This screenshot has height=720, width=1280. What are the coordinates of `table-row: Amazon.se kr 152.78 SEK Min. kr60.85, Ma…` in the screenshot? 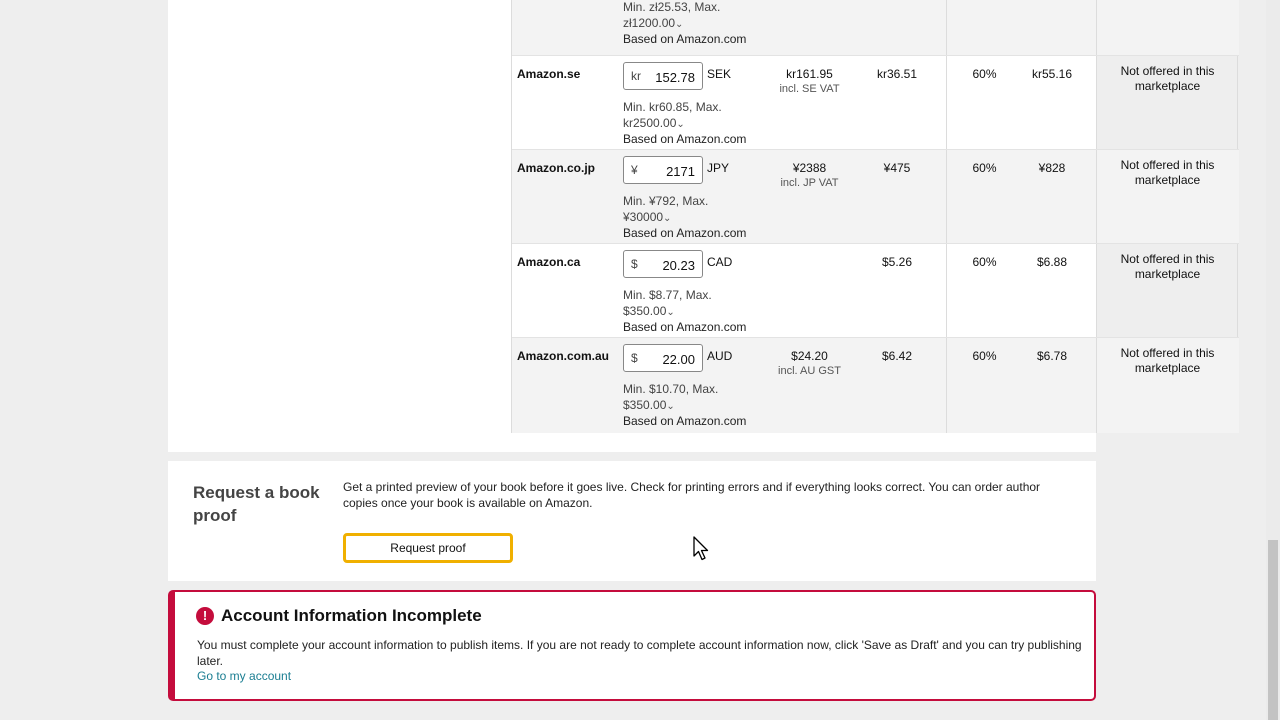 It's located at (875, 103).